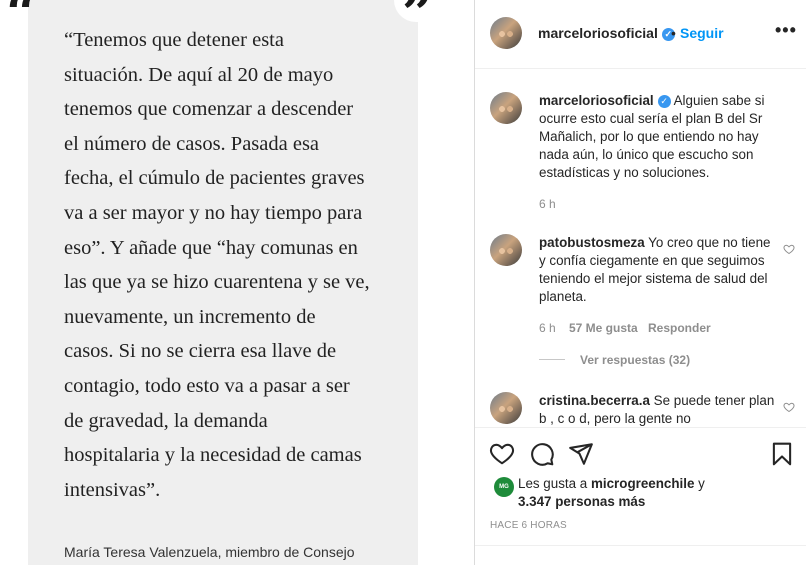 The height and width of the screenshot is (566, 806). What do you see at coordinates (552, 359) in the screenshot?
I see `replies-divider-line` at bounding box center [552, 359].